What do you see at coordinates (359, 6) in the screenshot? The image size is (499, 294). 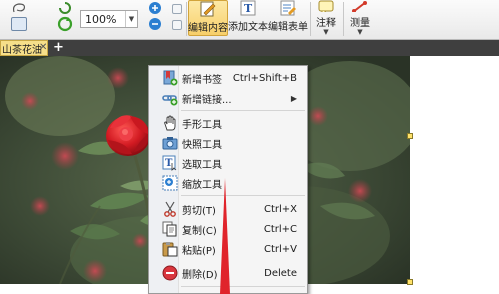 I see `measure-icon` at bounding box center [359, 6].